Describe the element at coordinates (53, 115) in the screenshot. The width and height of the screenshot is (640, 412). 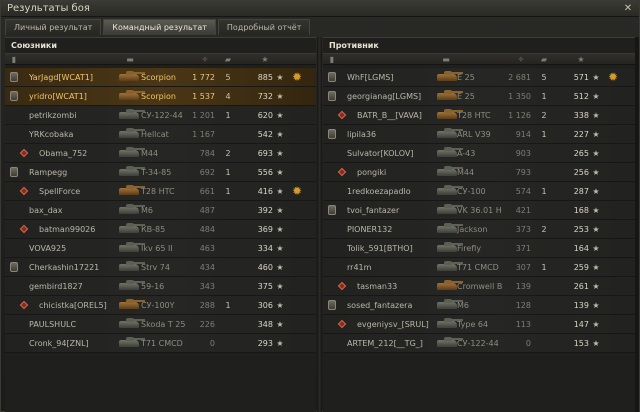
I see `player-name: petrikzombi` at that location.